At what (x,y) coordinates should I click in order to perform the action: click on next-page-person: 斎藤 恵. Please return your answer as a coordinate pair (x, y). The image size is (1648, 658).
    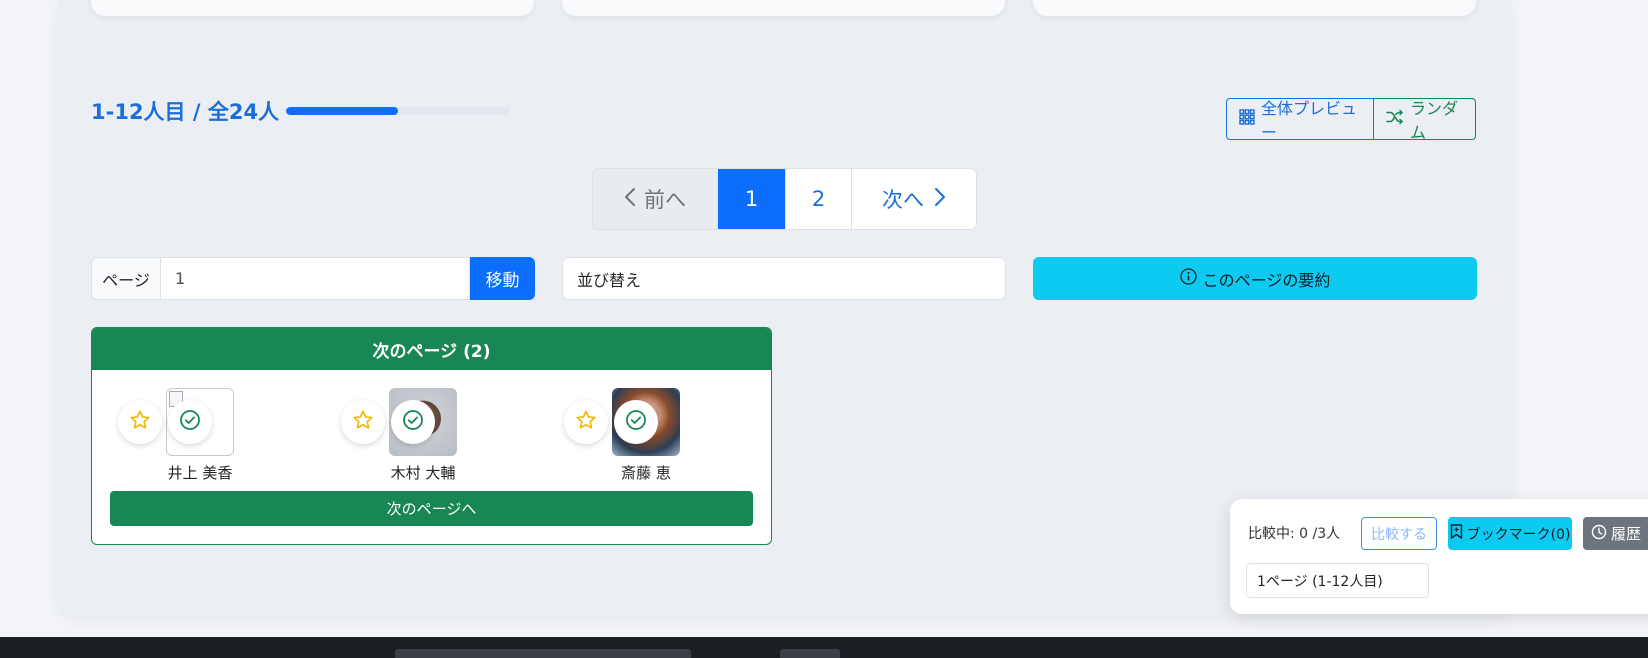
    Looking at the image, I should click on (658, 438).